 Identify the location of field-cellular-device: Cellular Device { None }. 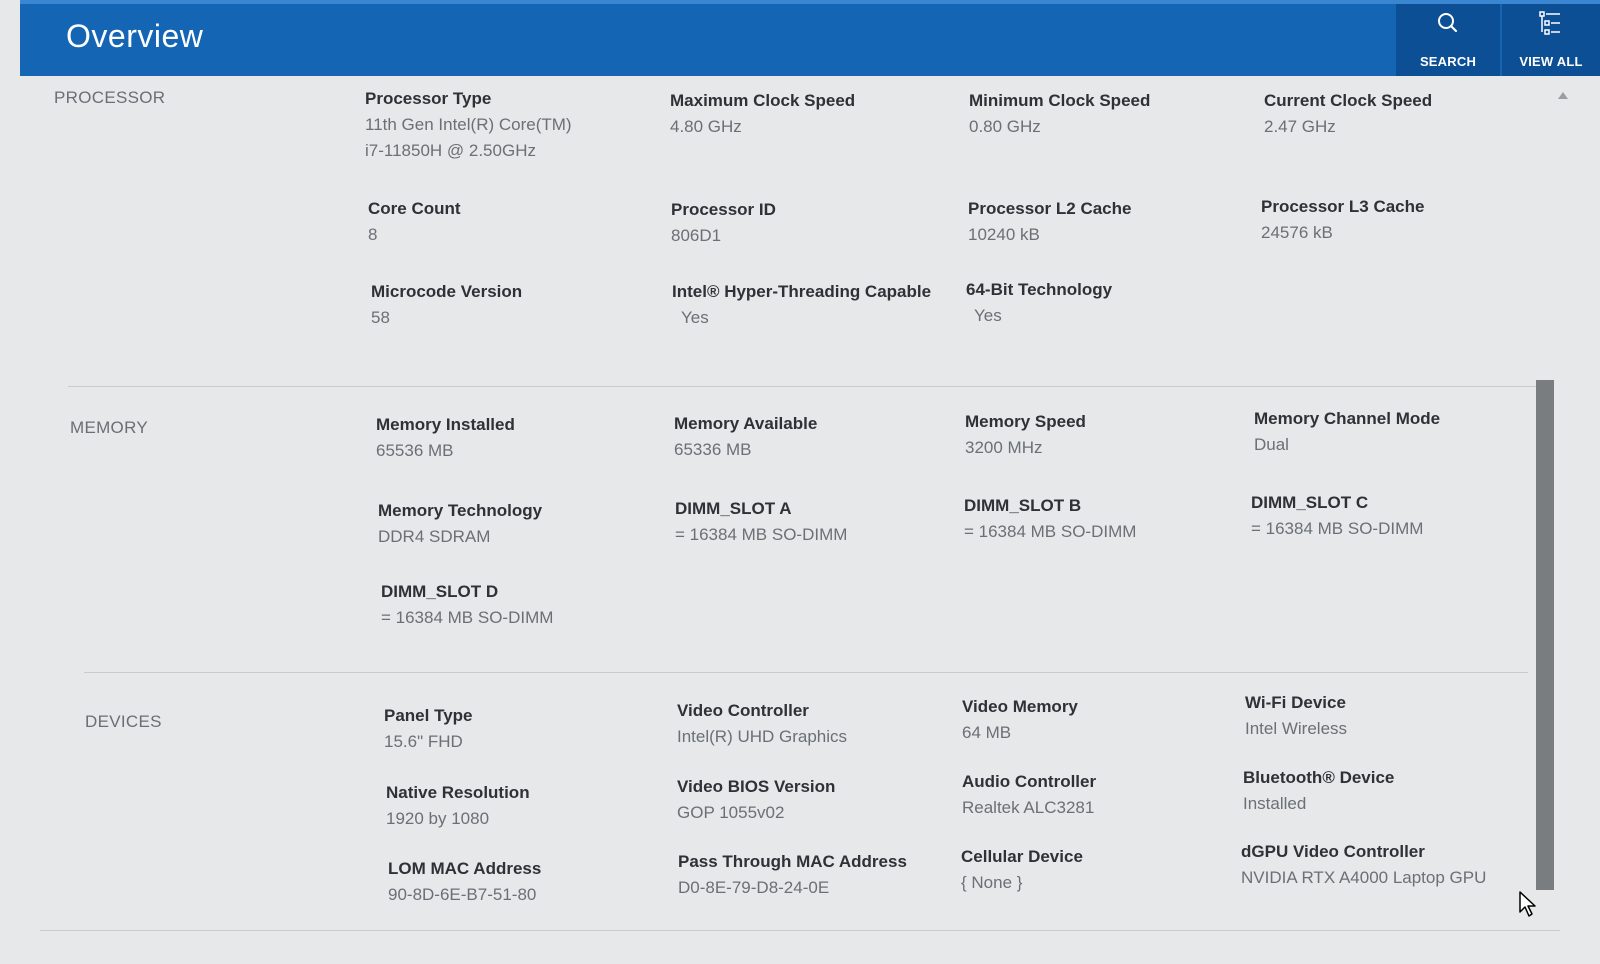
(1106, 871).